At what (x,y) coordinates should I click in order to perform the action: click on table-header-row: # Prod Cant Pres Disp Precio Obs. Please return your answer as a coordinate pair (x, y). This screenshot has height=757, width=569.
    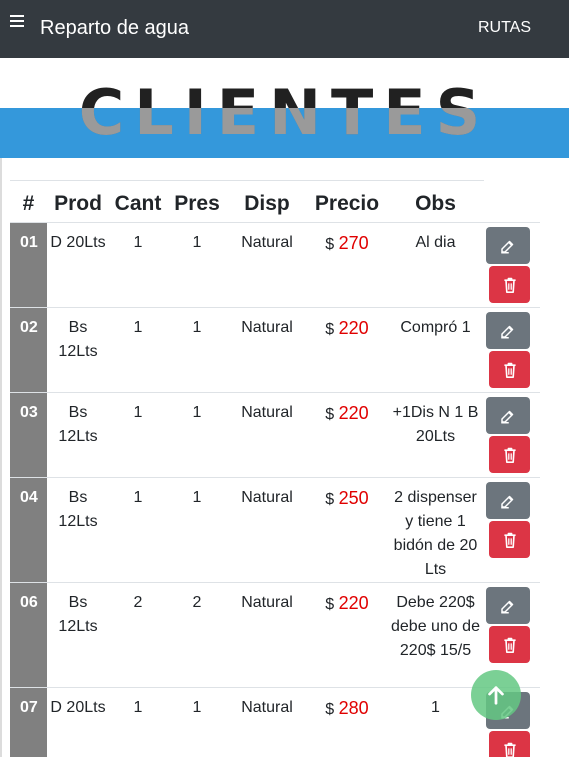
    Looking at the image, I should click on (275, 201).